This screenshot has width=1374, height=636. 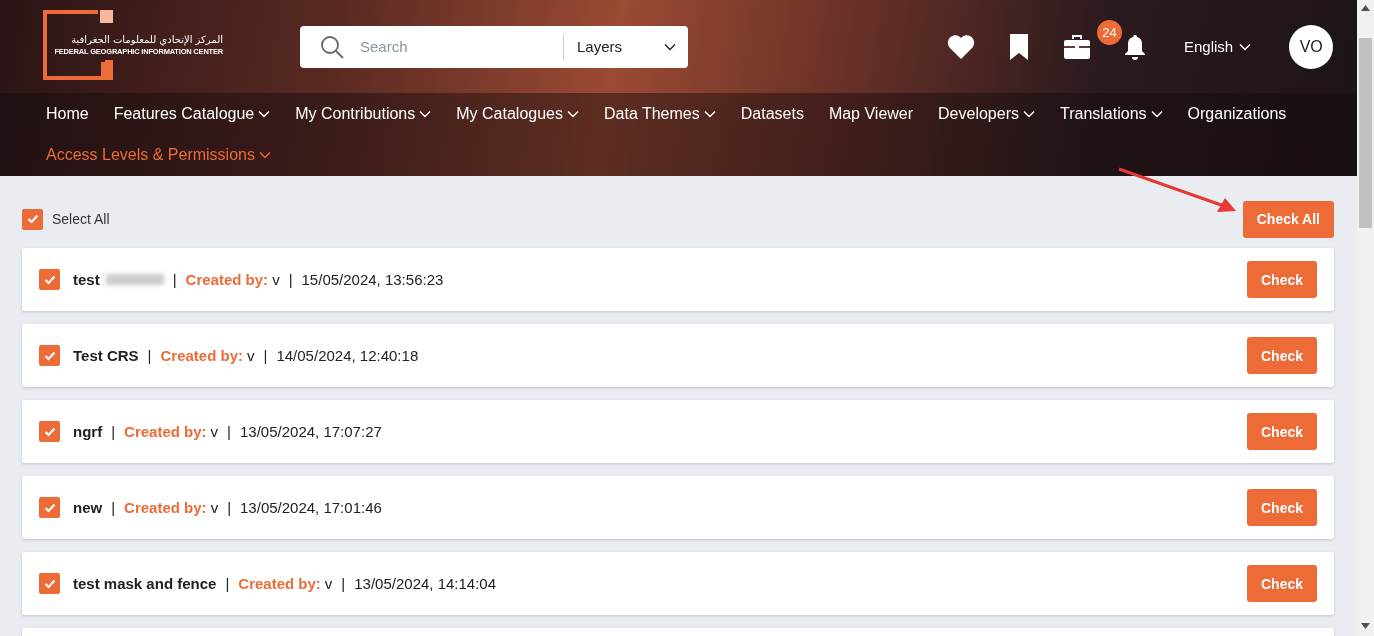 I want to click on item-date: 13/05/2024, 17:01:46, so click(x=311, y=507).